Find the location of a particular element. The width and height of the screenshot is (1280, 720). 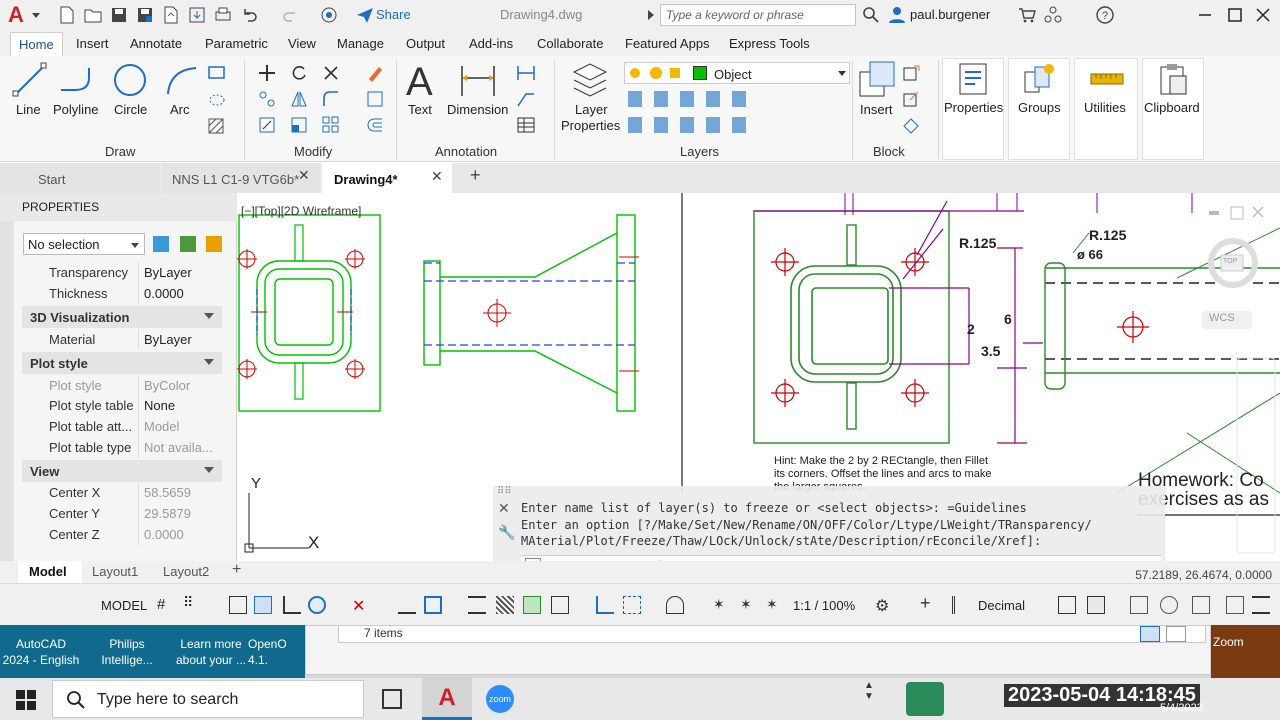

groups-label: Groups is located at coordinates (1039, 107).